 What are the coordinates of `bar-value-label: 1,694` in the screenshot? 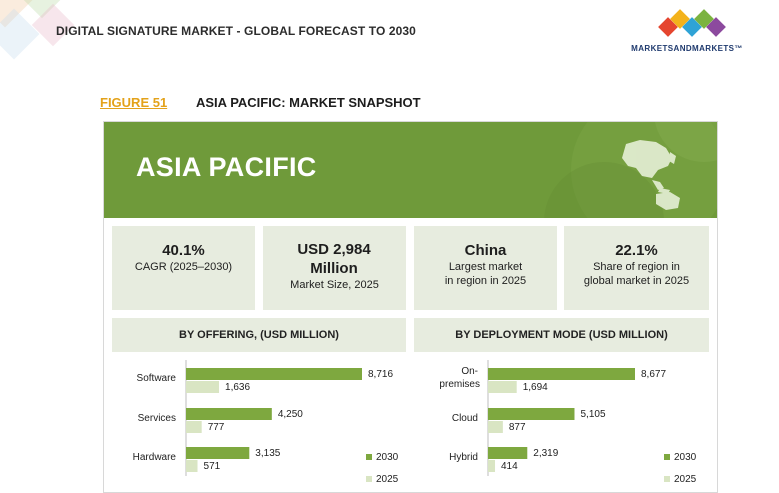 It's located at (535, 387).